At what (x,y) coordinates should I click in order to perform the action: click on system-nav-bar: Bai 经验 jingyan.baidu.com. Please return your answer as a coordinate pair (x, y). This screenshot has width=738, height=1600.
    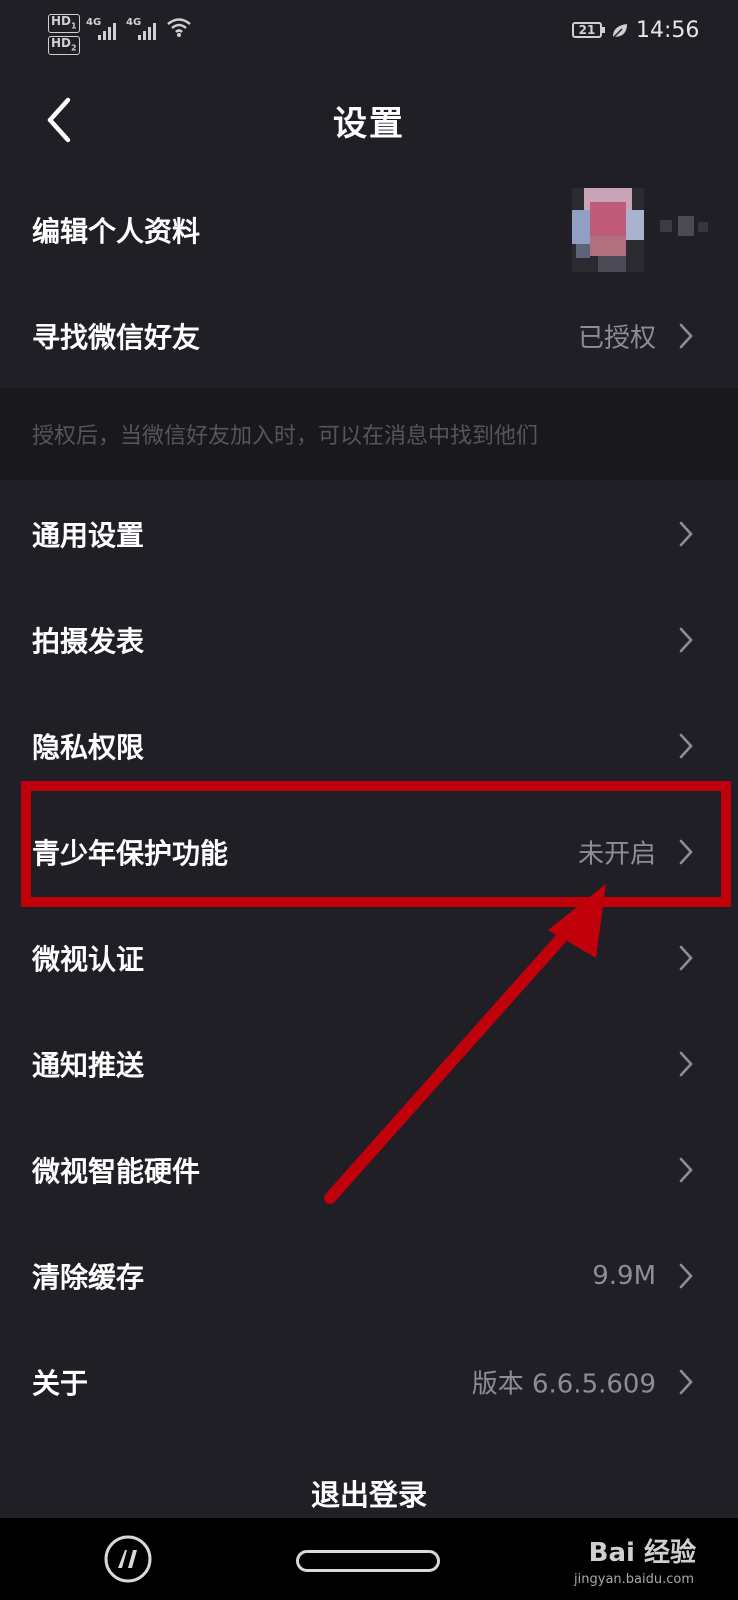
    Looking at the image, I should click on (369, 1559).